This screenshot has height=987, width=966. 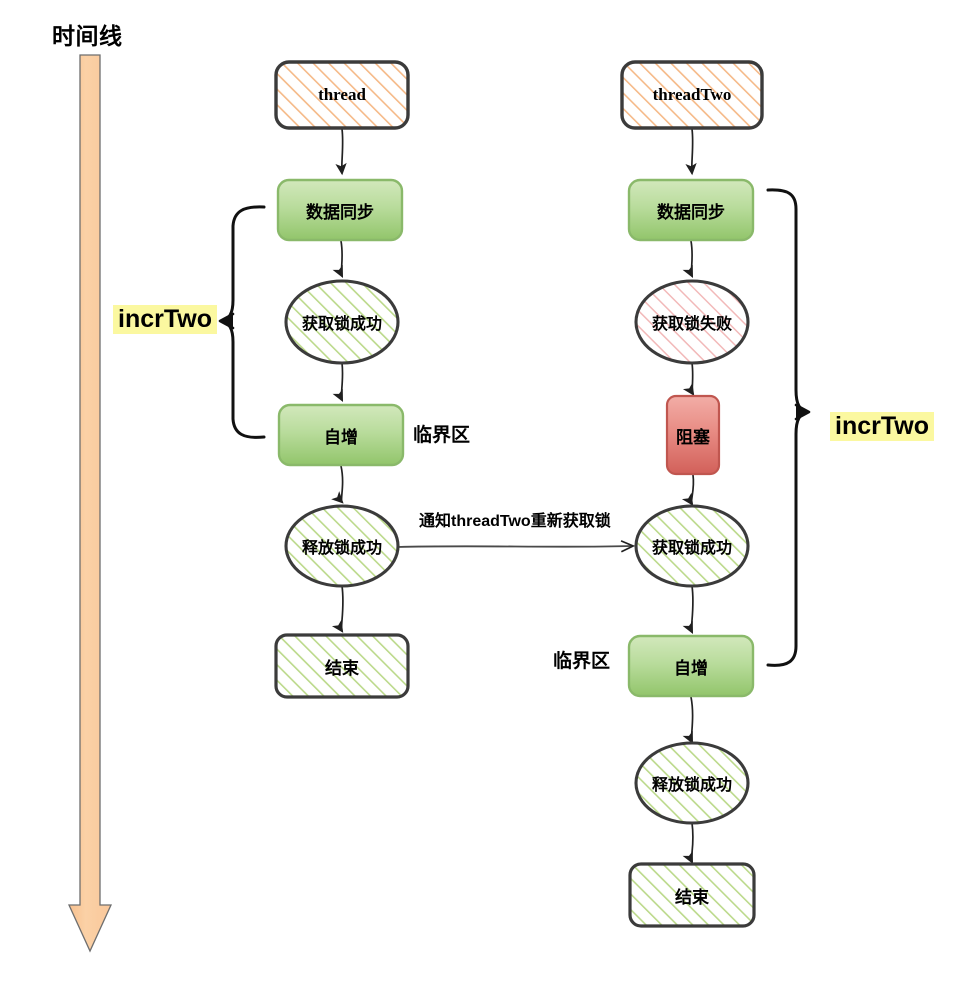 What do you see at coordinates (688, 379) in the screenshot?
I see `edge-fail-to-blocked` at bounding box center [688, 379].